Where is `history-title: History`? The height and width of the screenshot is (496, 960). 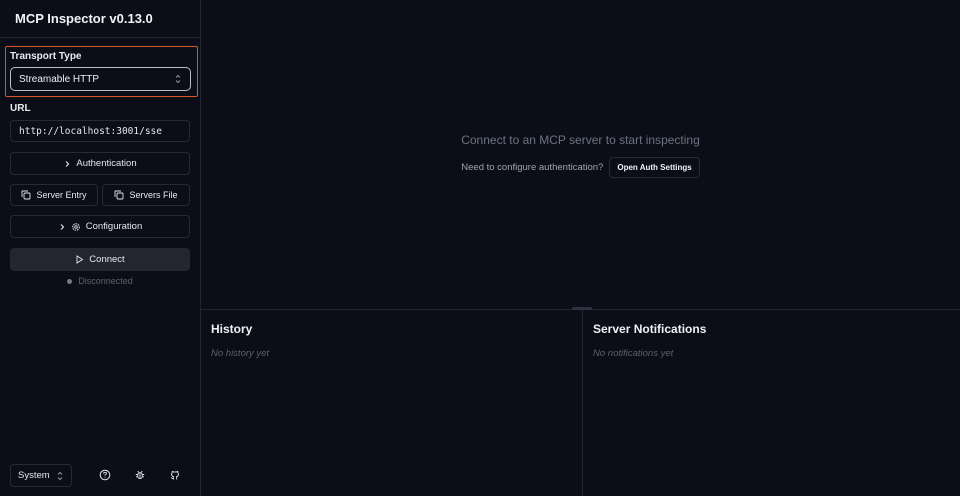
history-title: History is located at coordinates (232, 329).